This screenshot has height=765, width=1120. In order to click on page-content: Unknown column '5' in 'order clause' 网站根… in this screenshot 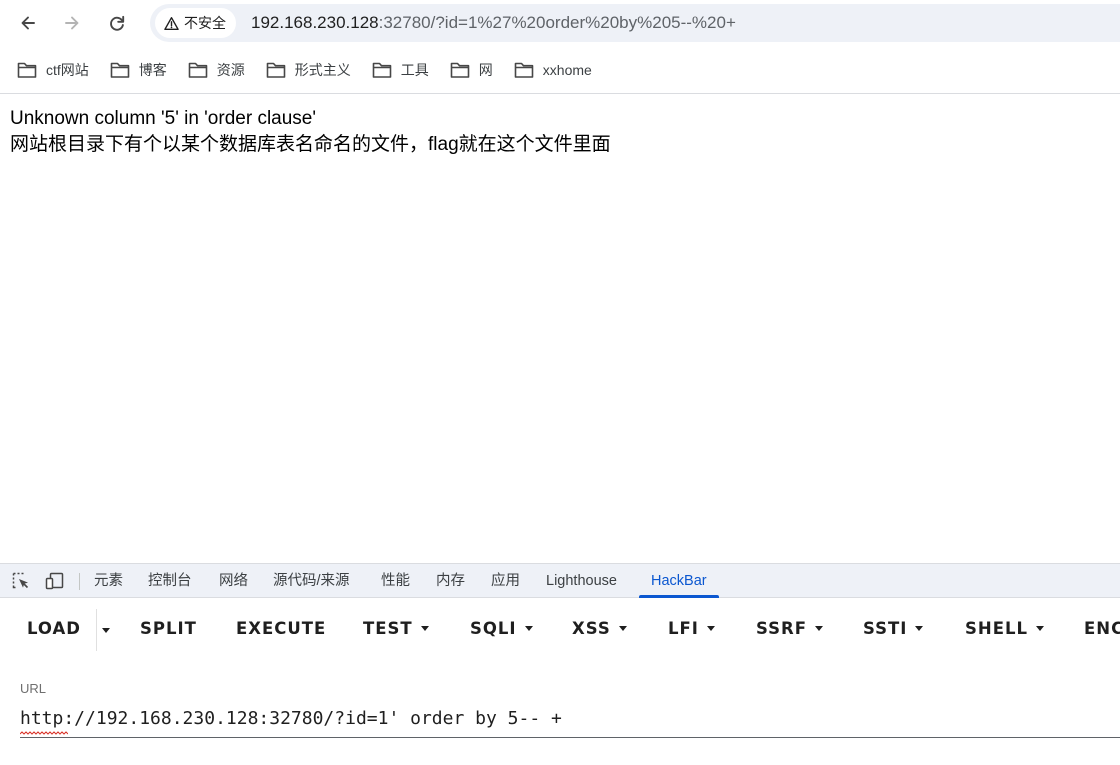, I will do `click(310, 132)`.